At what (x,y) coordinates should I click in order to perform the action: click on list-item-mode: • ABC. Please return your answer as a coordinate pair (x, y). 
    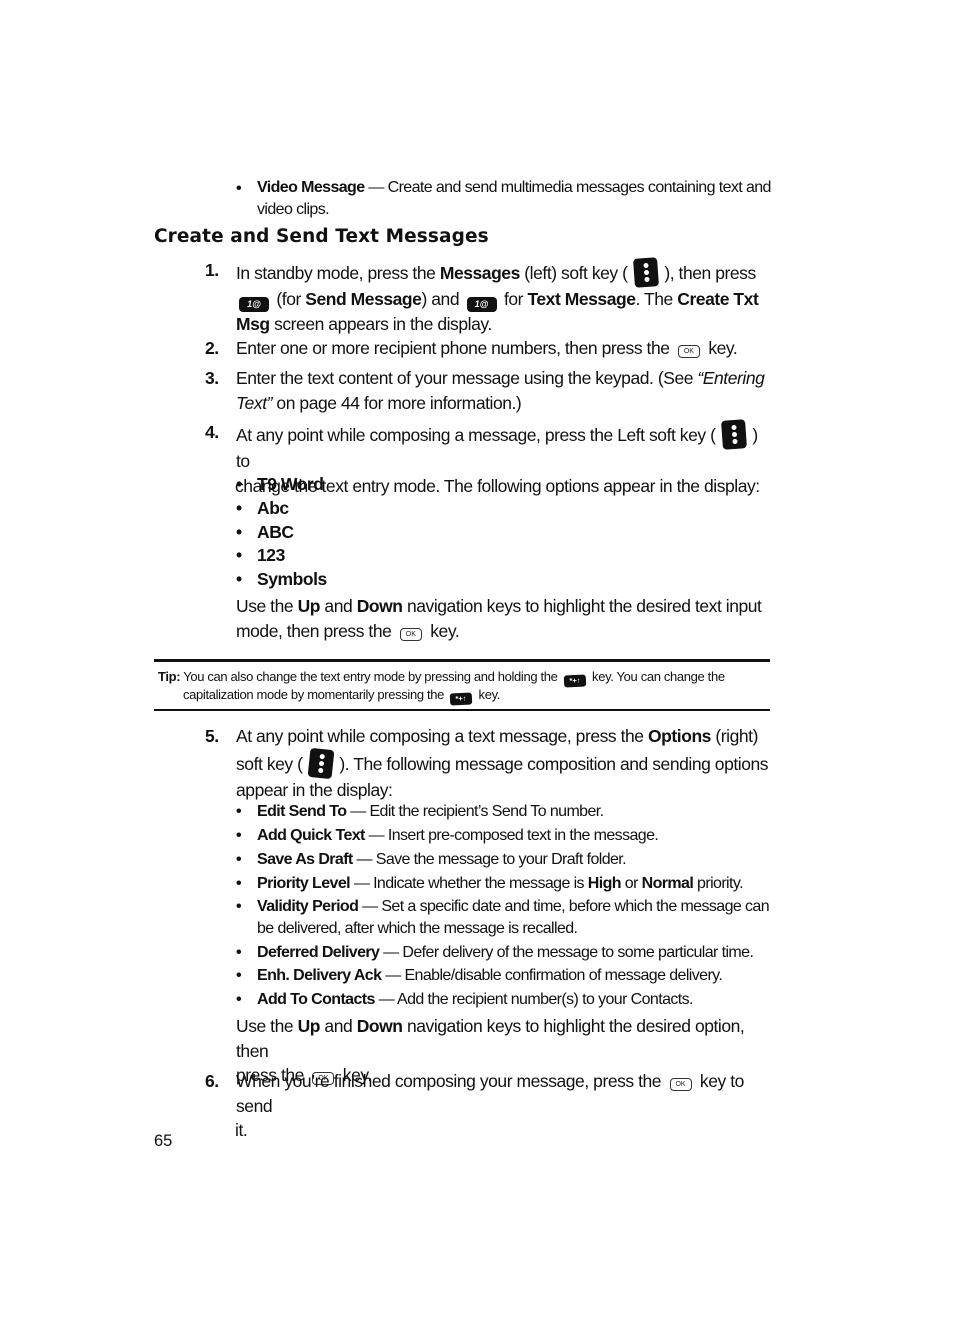
    Looking at the image, I should click on (265, 532).